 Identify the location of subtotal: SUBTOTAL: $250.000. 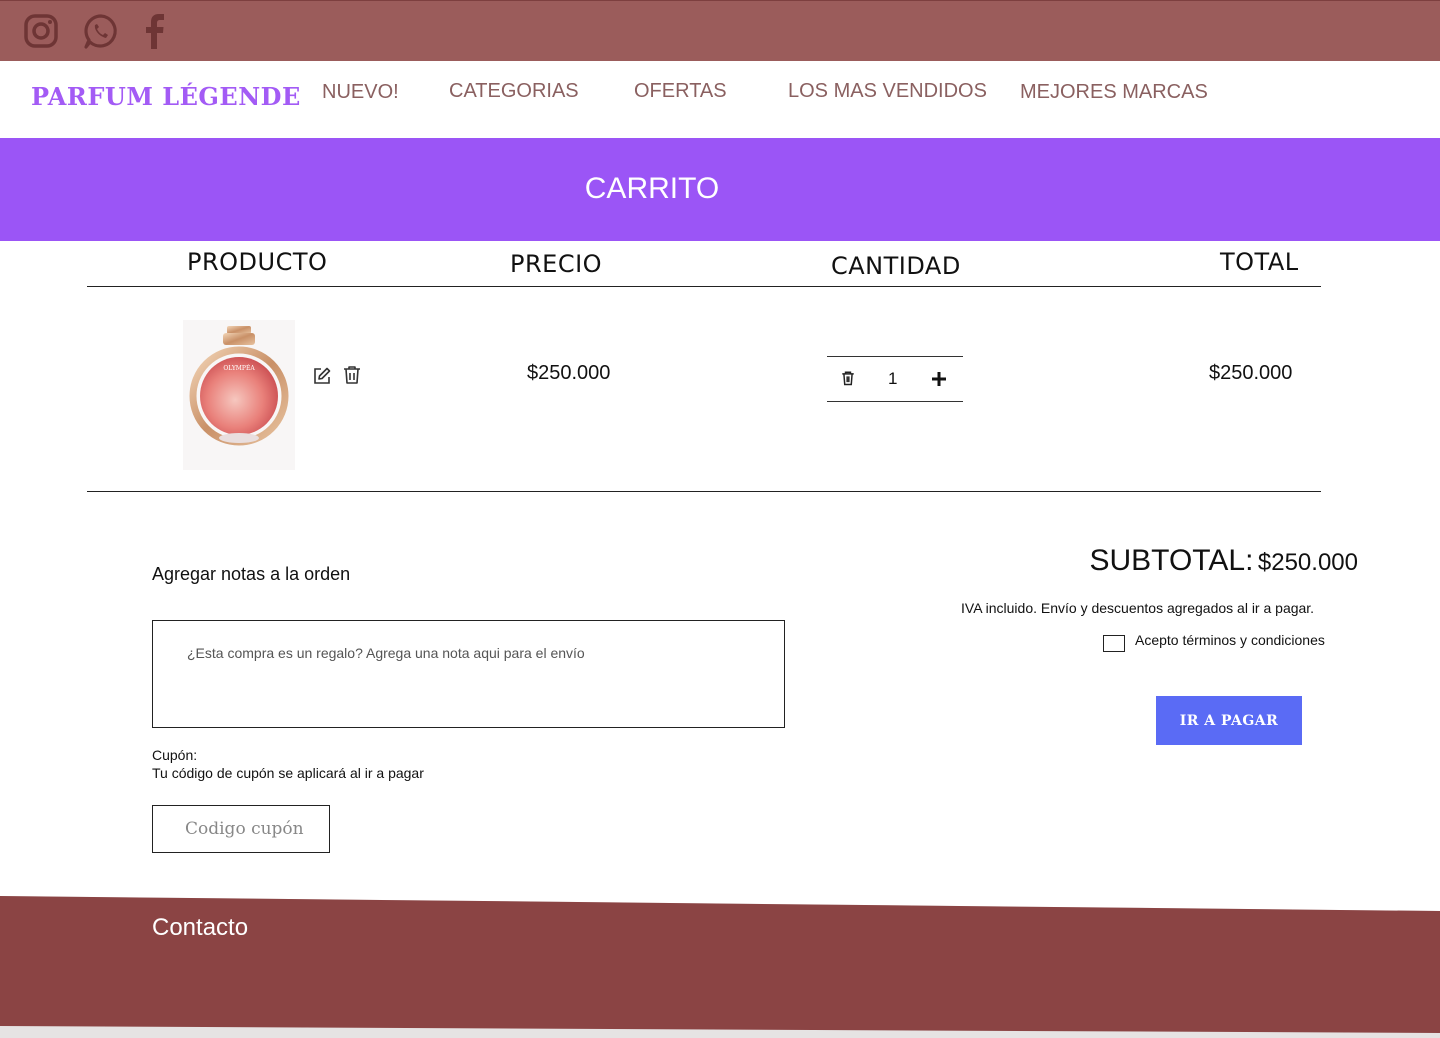
(1224, 561).